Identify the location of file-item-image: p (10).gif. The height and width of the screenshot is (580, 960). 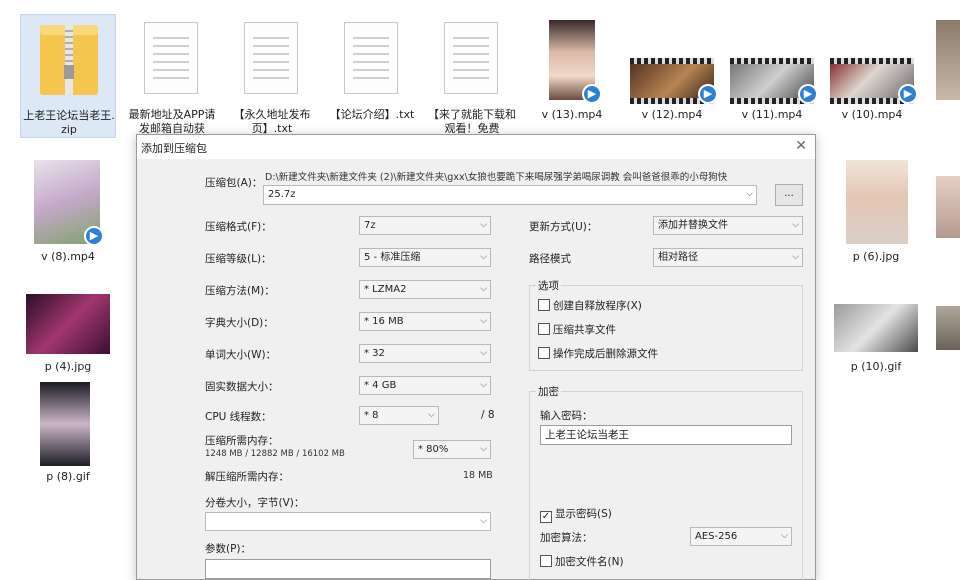
(876, 340).